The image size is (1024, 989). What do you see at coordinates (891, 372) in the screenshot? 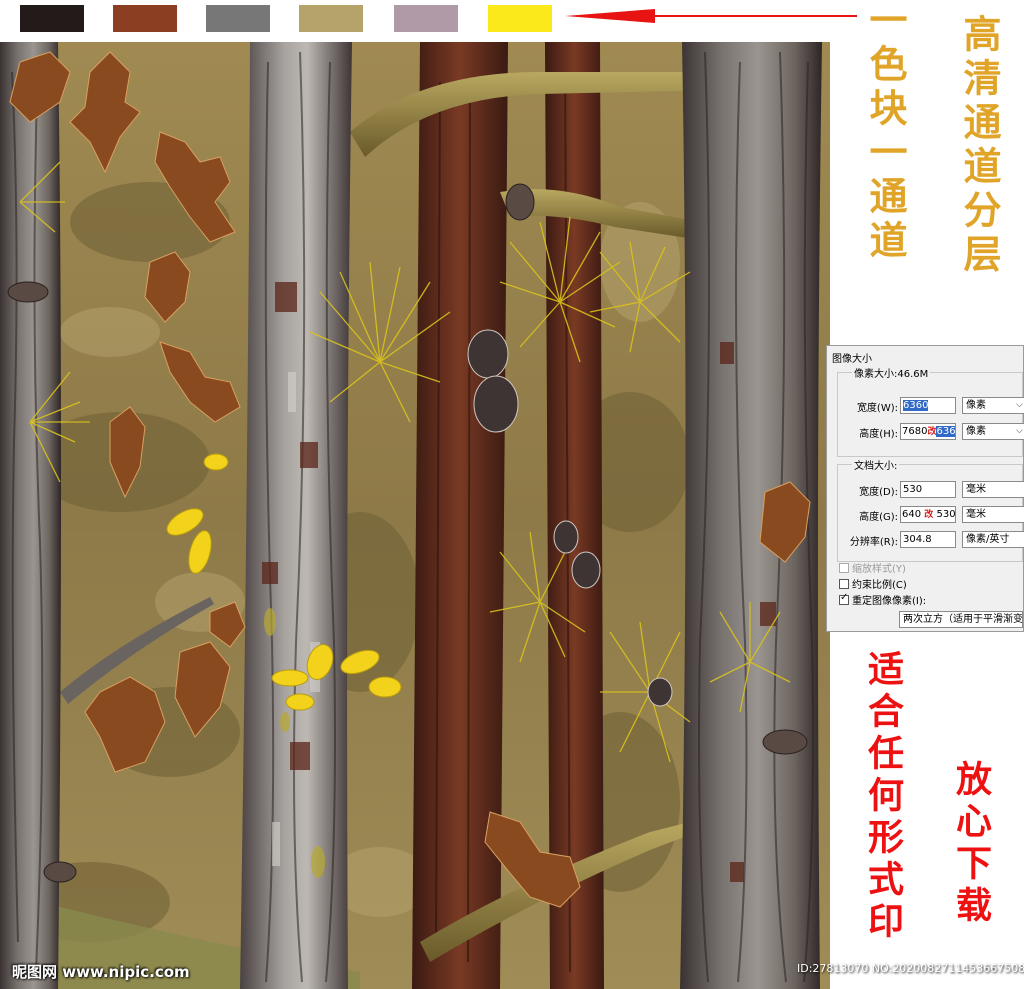
I see `pixel-size-label: 像素大小:46.6M` at bounding box center [891, 372].